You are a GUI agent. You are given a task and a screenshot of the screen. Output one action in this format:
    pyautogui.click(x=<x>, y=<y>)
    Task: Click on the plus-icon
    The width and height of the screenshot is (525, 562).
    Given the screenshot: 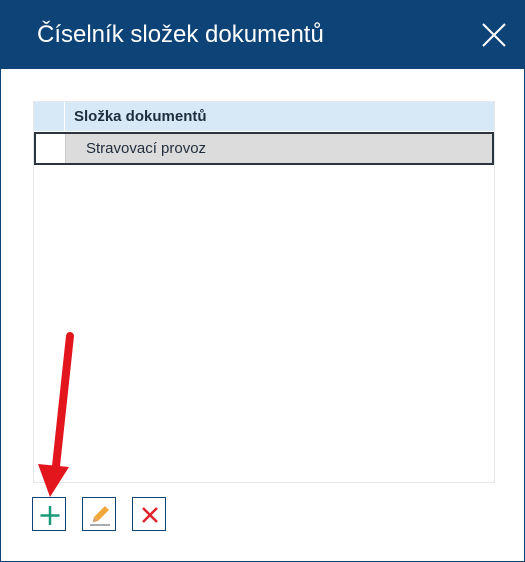 What is the action you would take?
    pyautogui.click(x=50, y=515)
    